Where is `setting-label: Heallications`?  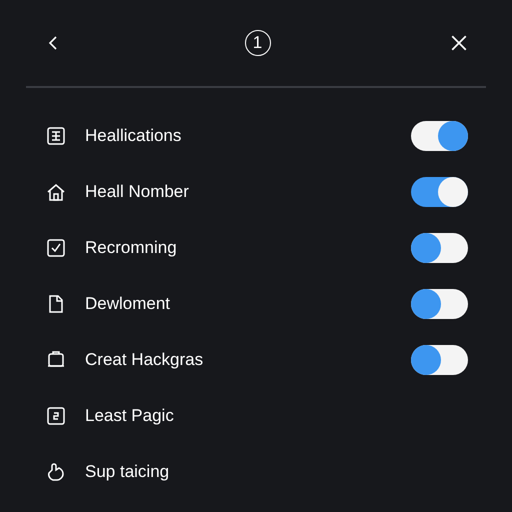 setting-label: Heallications is located at coordinates (133, 136).